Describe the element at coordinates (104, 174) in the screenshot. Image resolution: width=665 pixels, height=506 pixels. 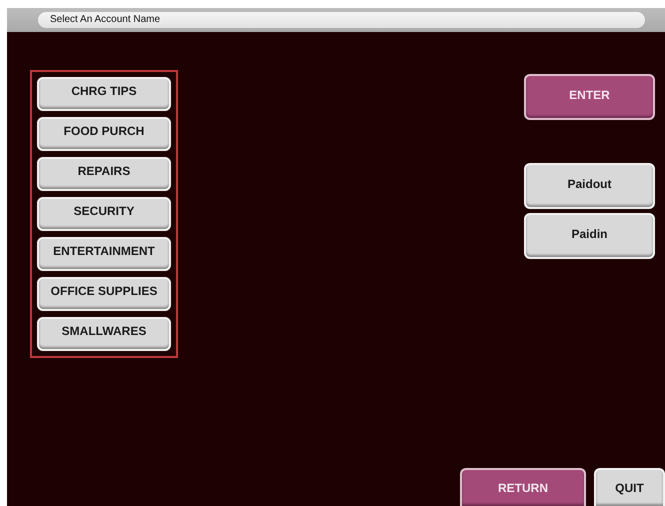
I see `account-button: REPAIRS` at that location.